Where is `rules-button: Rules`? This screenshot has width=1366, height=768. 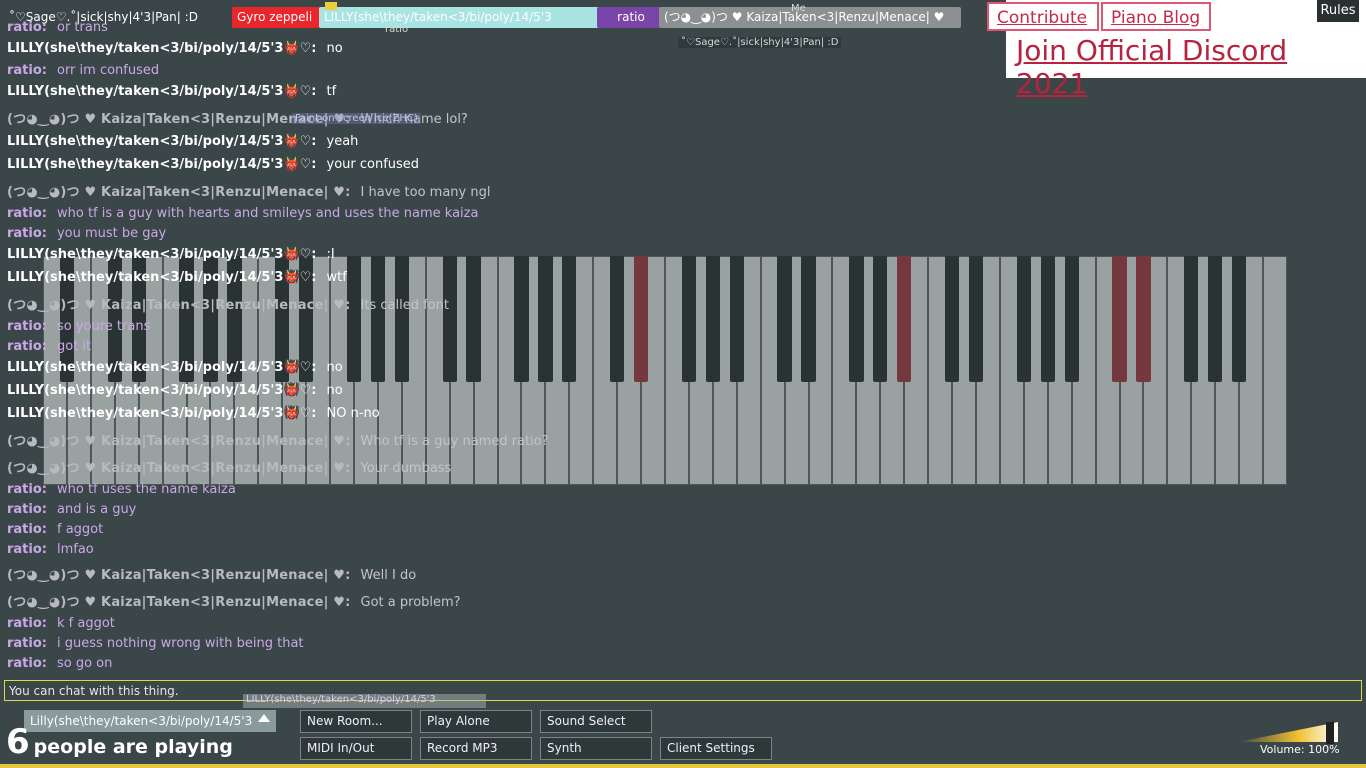 rules-button: Rules is located at coordinates (1338, 11).